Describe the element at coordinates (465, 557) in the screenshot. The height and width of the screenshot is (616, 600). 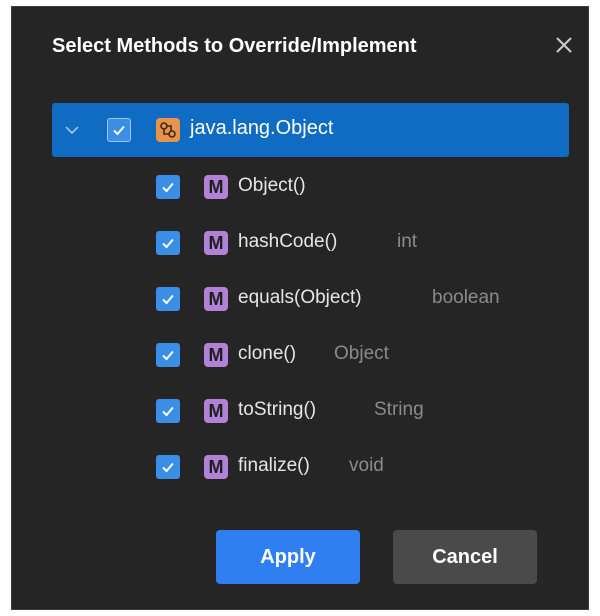
I see `cancel-button: Cancel` at that location.